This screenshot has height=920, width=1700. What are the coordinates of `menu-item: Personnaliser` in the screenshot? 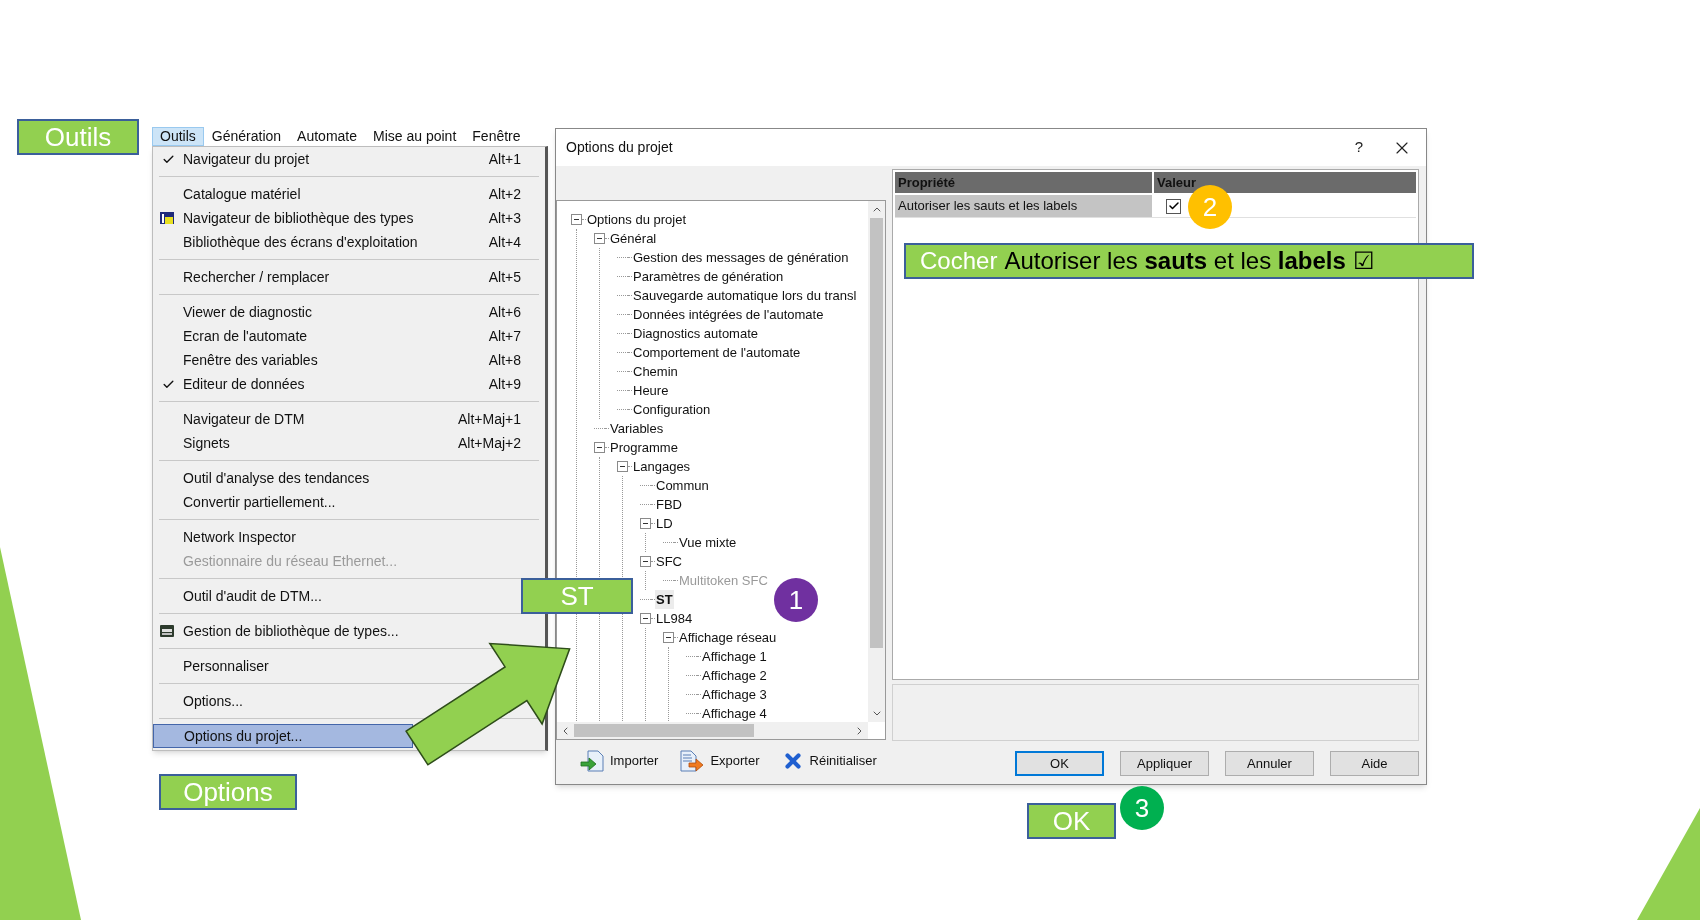 It's located at (216, 666).